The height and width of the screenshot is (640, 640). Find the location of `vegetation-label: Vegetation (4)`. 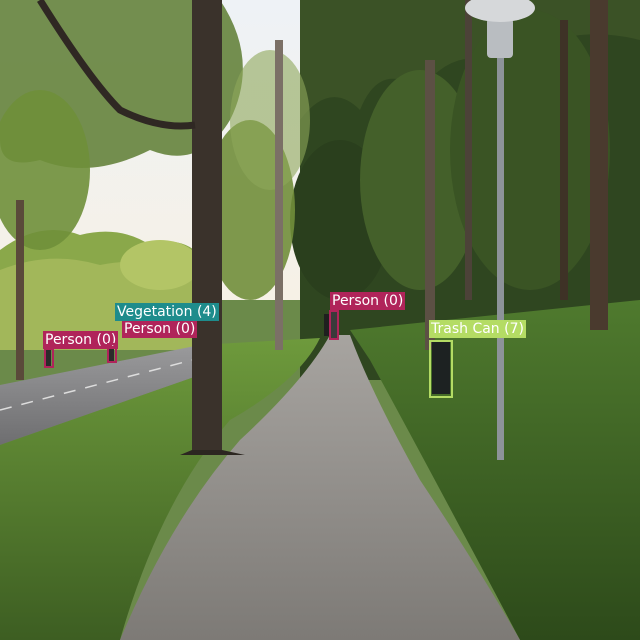

vegetation-label: Vegetation (4) is located at coordinates (167, 312).